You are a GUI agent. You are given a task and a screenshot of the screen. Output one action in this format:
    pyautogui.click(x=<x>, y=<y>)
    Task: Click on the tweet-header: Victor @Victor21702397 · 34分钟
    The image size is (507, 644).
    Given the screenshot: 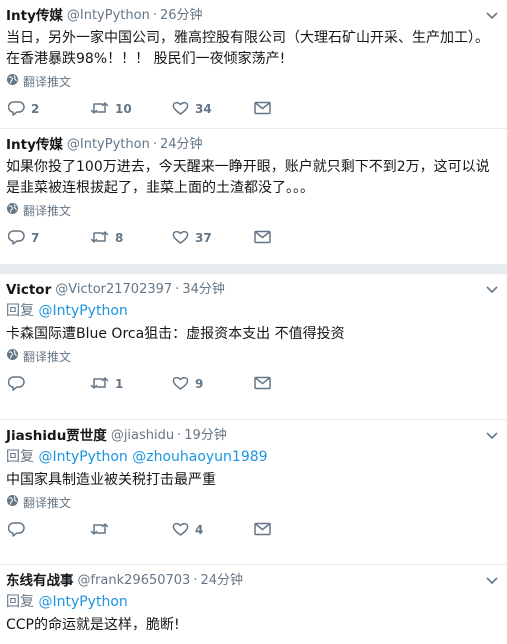 What is the action you would take?
    pyautogui.click(x=253, y=290)
    